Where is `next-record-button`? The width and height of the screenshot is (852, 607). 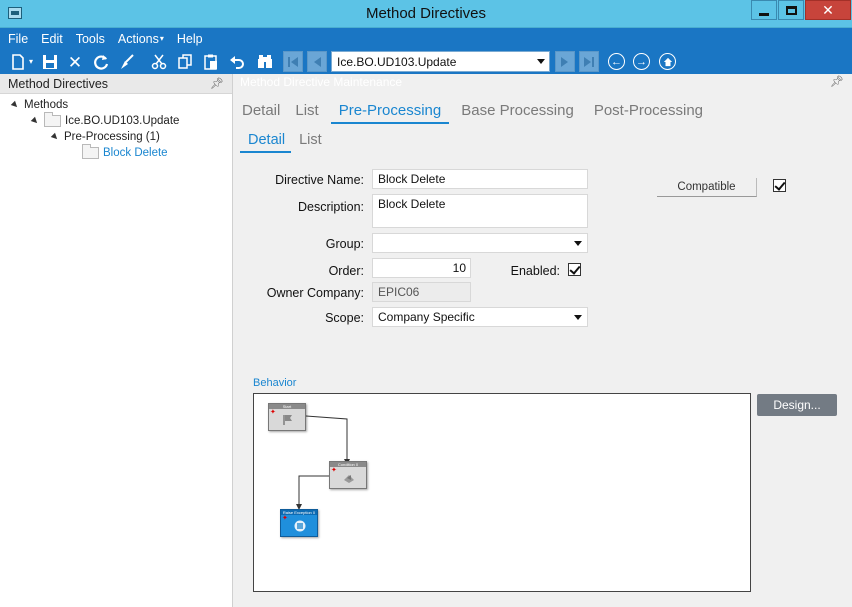
next-record-button is located at coordinates (565, 61).